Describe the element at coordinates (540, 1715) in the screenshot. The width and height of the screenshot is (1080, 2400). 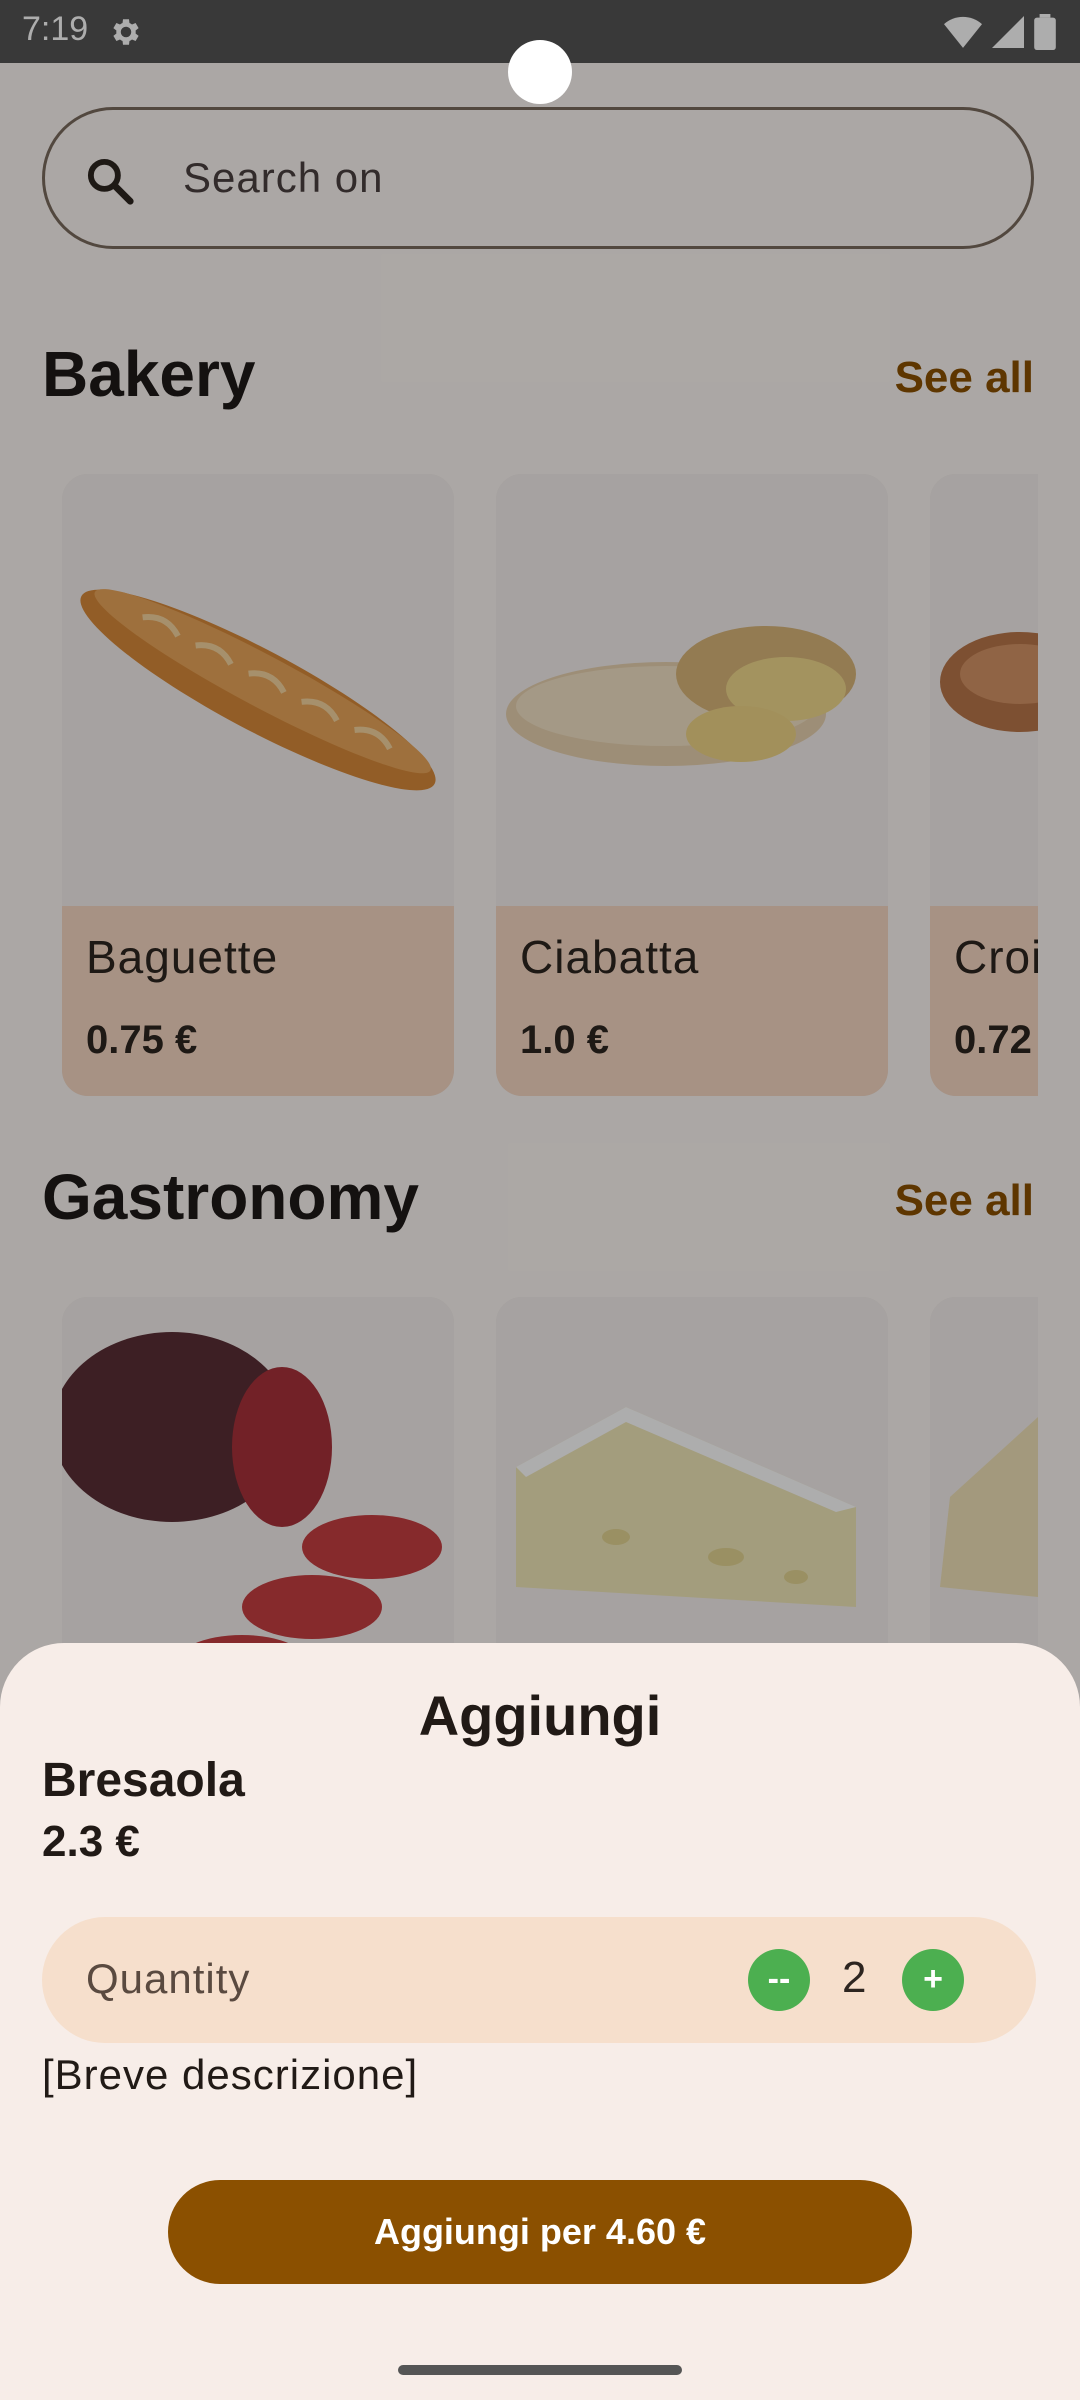
I see `sheet-title: Aggiungi` at that location.